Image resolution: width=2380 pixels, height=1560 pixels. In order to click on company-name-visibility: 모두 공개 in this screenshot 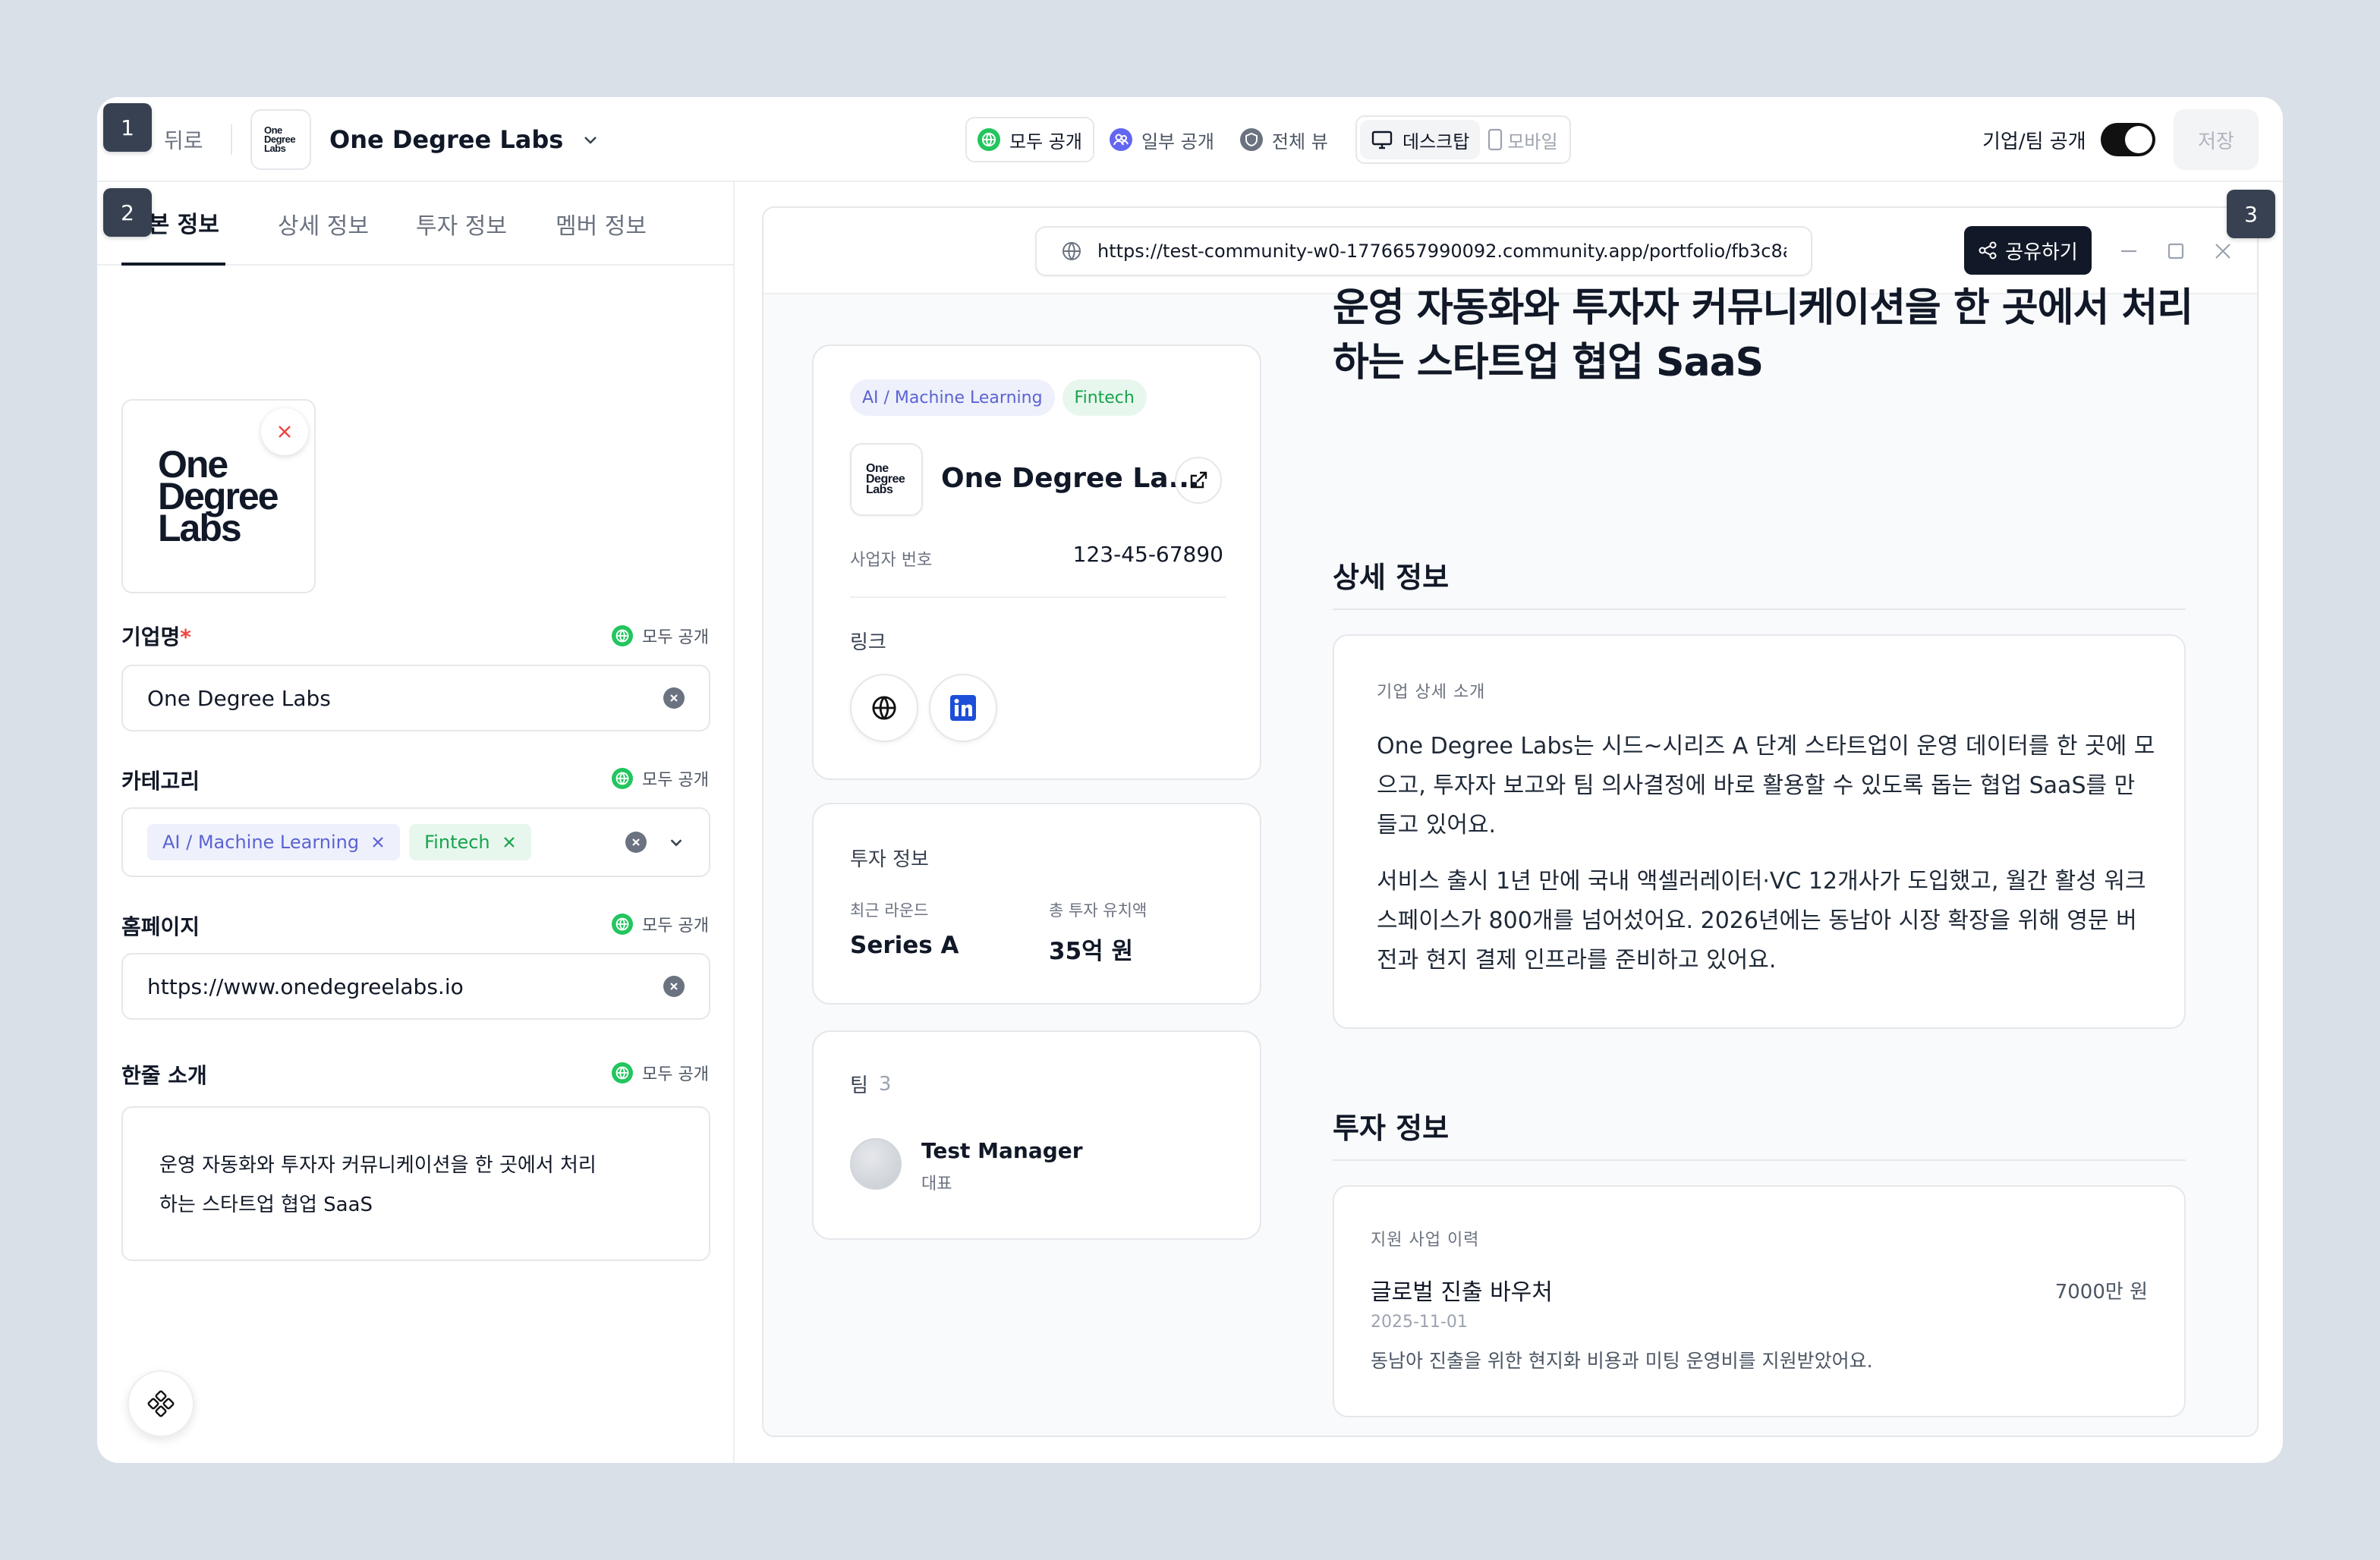, I will do `click(660, 636)`.